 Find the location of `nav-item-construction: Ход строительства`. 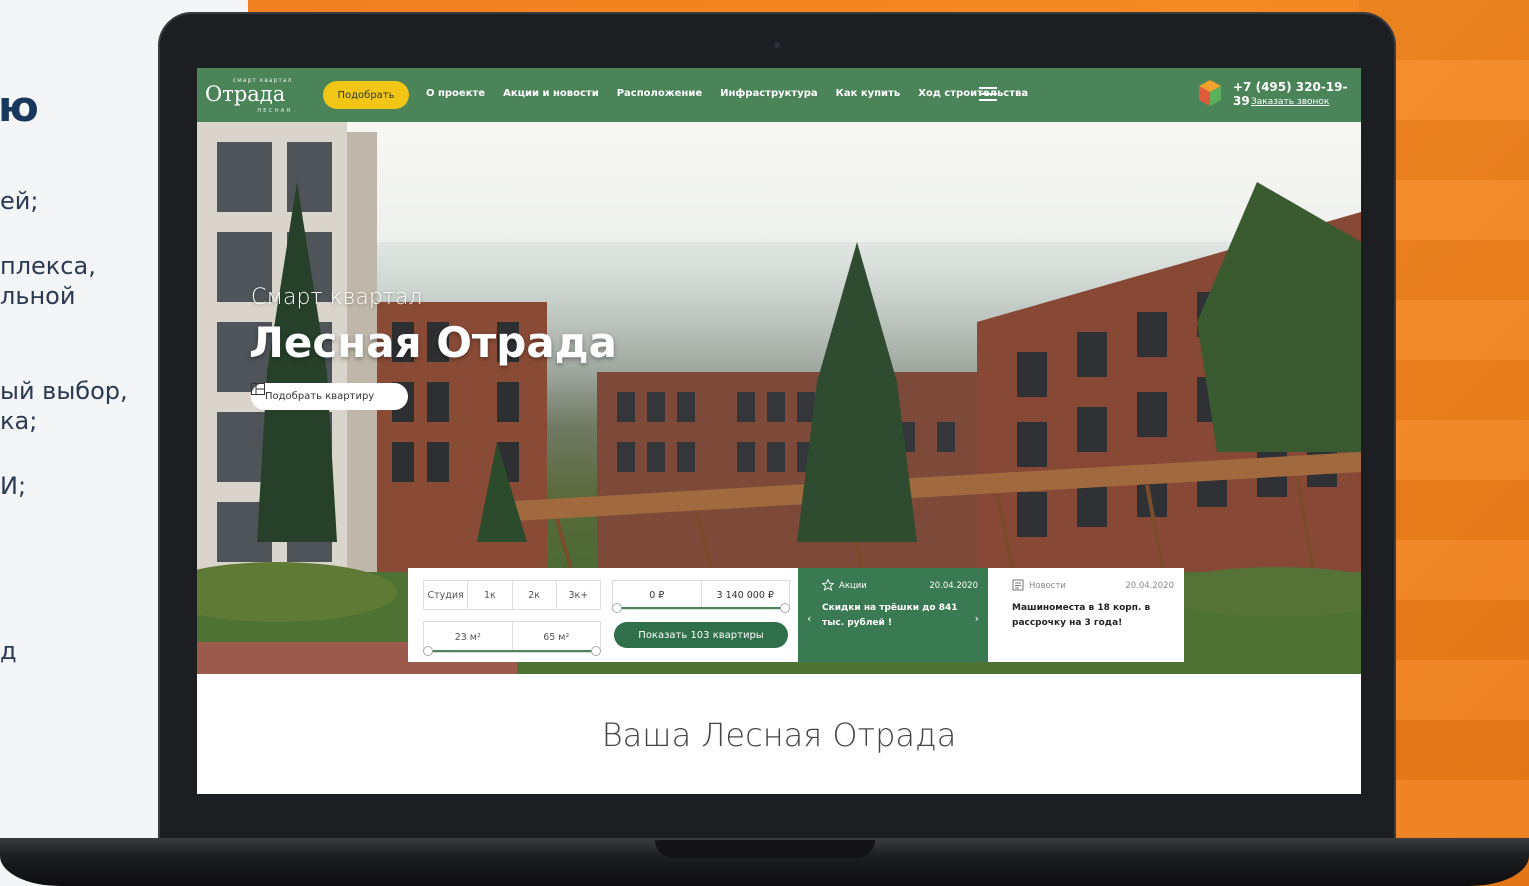

nav-item-construction: Ход строительства is located at coordinates (973, 93).